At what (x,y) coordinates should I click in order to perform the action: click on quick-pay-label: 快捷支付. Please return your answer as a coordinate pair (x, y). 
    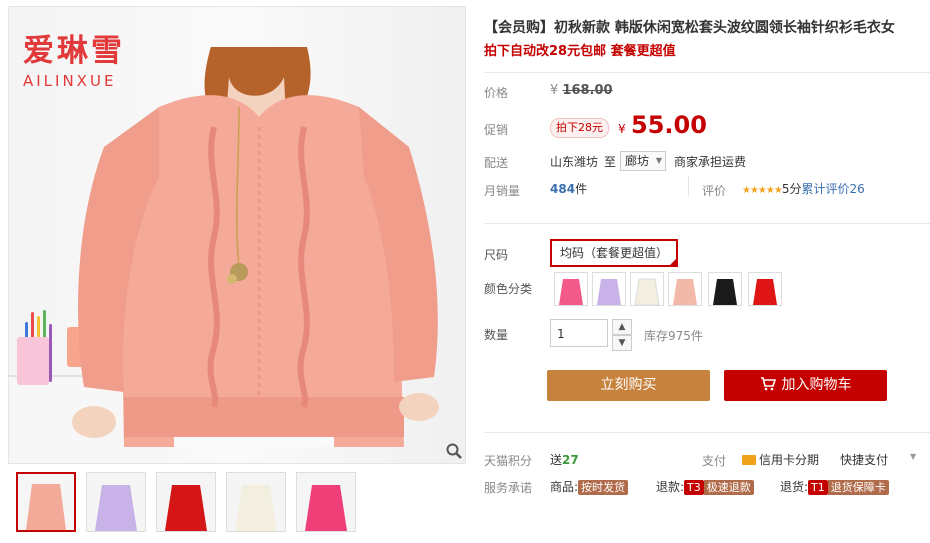
    Looking at the image, I should click on (864, 459).